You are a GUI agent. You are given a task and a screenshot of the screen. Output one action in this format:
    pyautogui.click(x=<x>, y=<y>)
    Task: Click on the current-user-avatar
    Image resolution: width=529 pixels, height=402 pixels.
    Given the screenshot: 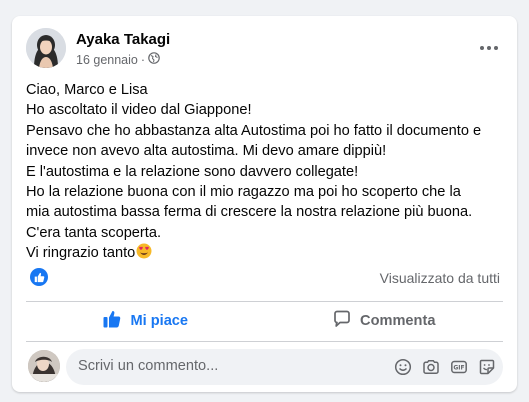 What is the action you would take?
    pyautogui.click(x=44, y=366)
    